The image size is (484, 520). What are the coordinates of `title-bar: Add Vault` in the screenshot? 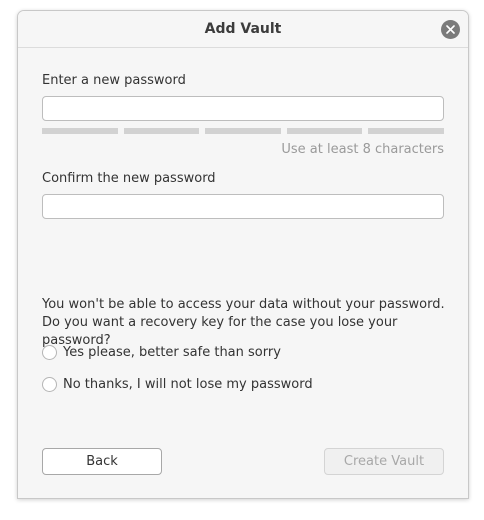 It's located at (243, 29).